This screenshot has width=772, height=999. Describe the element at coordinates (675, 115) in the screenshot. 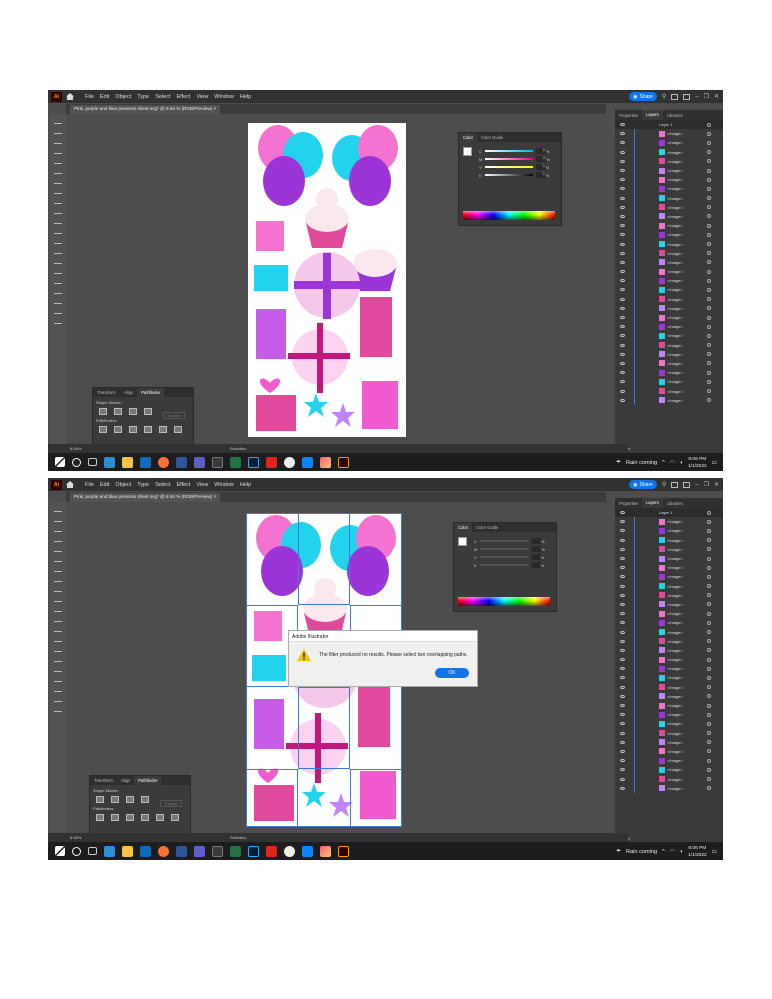

I see `tab-libraries: Libraries` at that location.